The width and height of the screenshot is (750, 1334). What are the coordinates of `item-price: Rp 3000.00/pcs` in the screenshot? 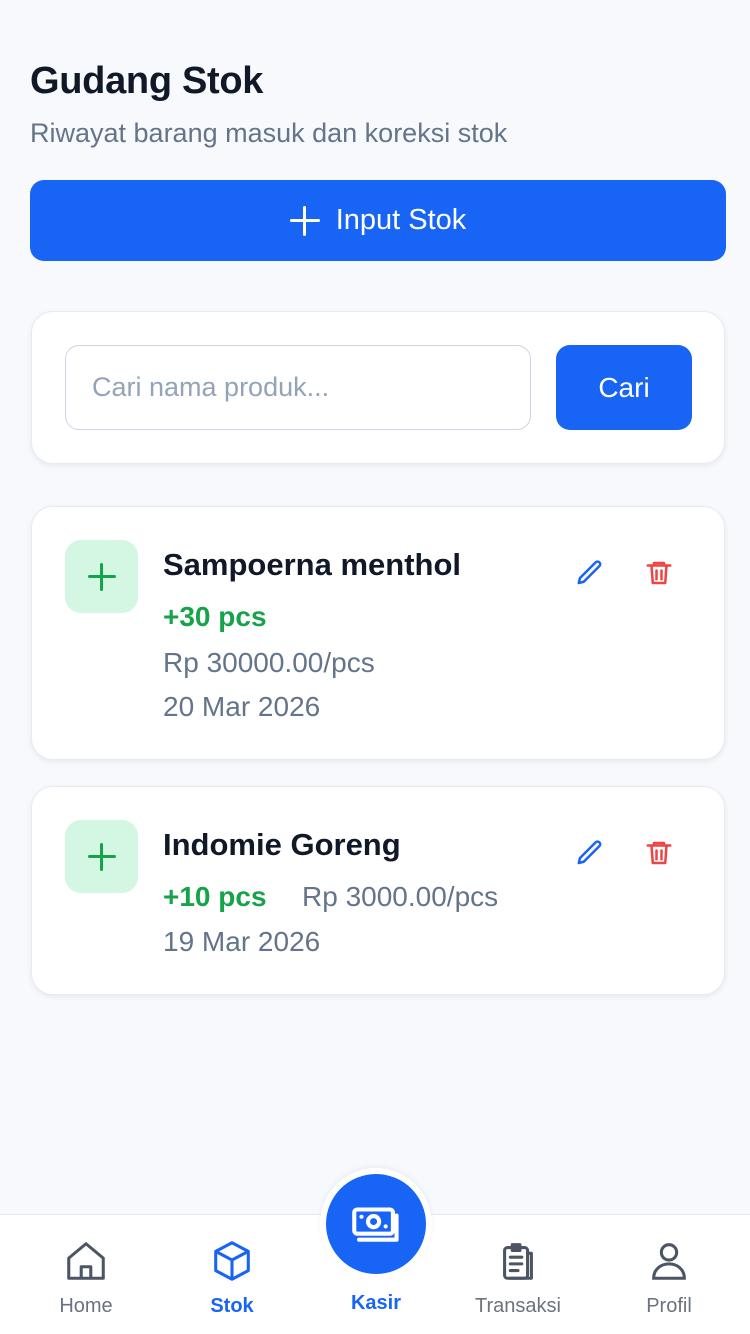 It's located at (400, 896).